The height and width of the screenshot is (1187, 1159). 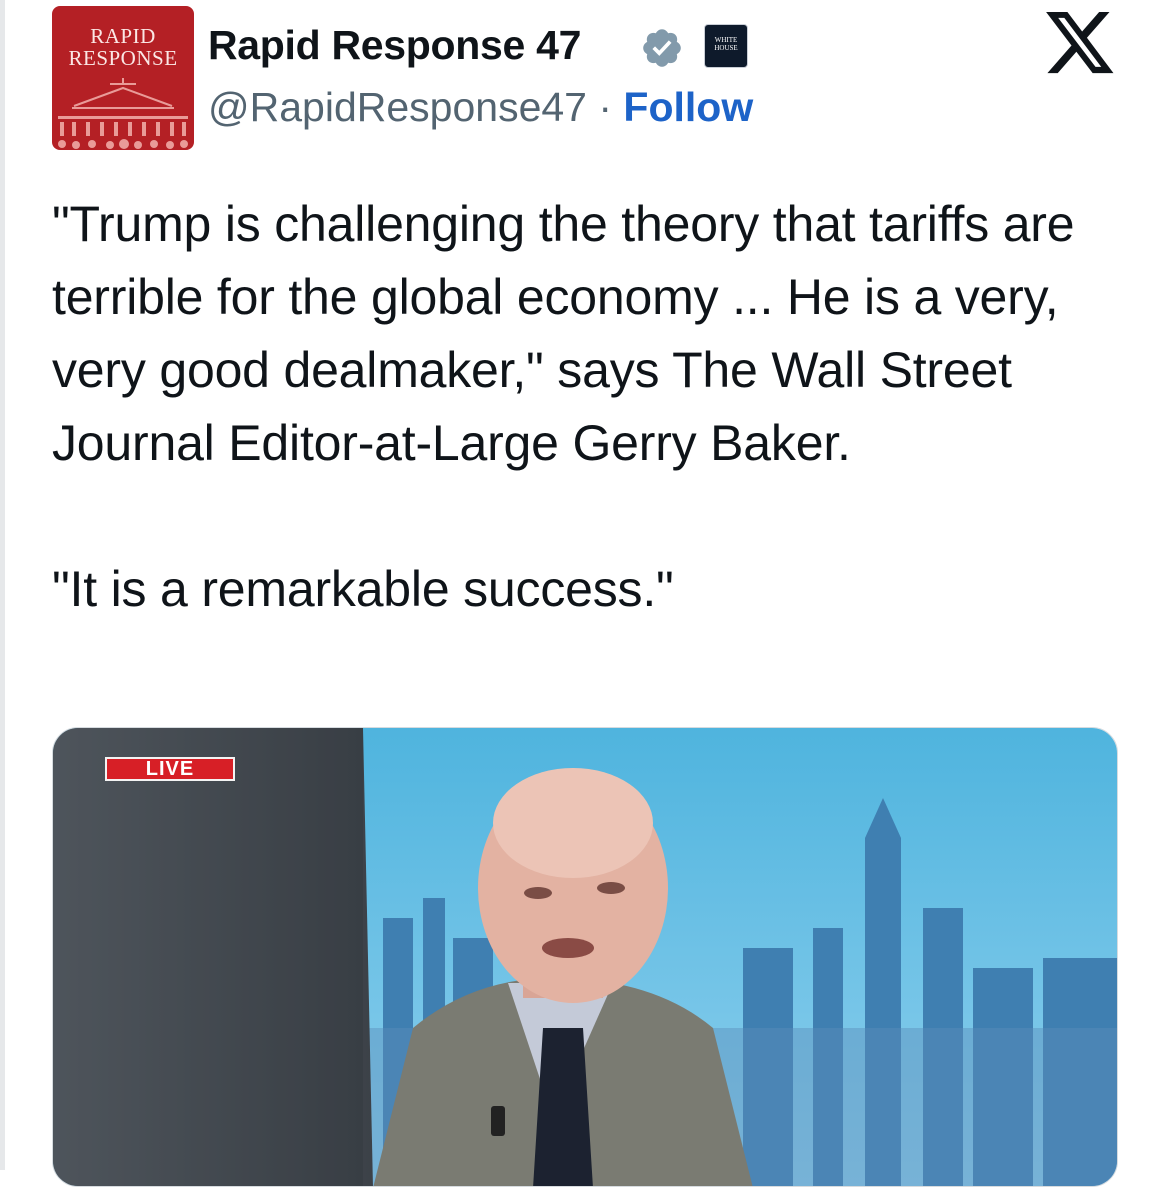 What do you see at coordinates (123, 113) in the screenshot?
I see `white-house-illustration` at bounding box center [123, 113].